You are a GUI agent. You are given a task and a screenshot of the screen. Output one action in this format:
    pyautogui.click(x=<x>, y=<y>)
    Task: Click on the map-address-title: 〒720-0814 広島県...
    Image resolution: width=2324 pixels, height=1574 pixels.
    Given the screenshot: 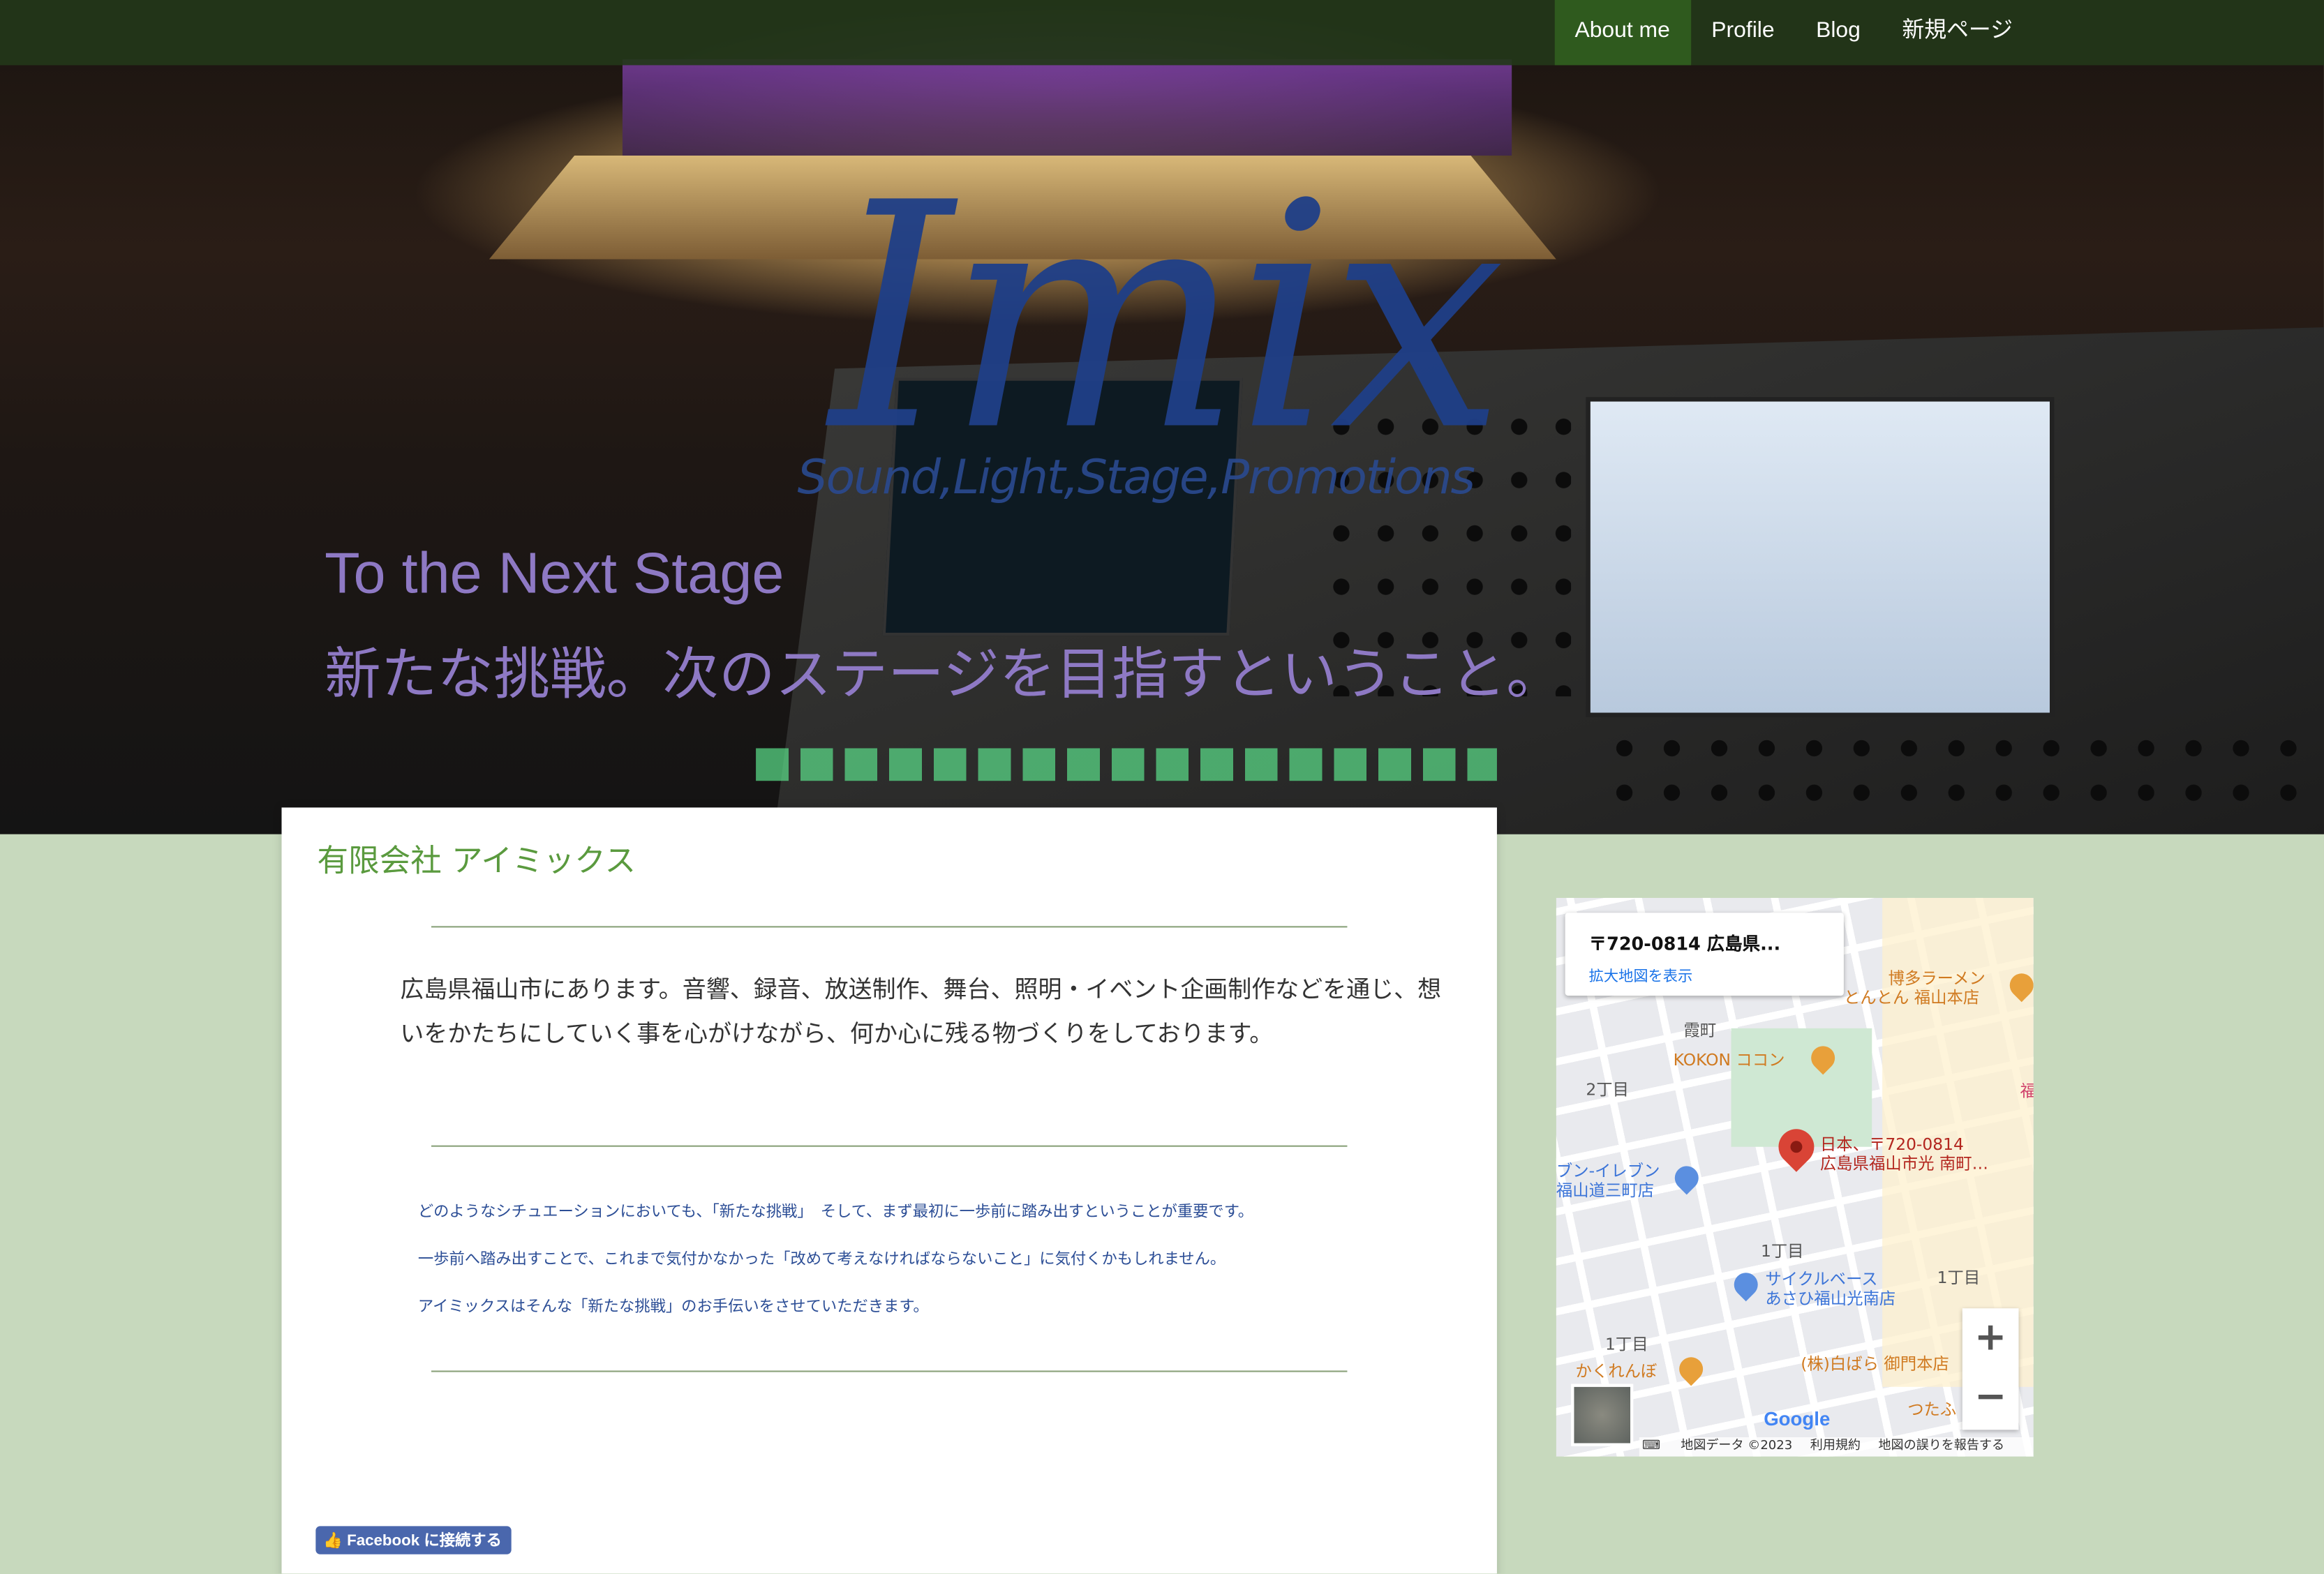 What is the action you would take?
    pyautogui.click(x=1685, y=943)
    